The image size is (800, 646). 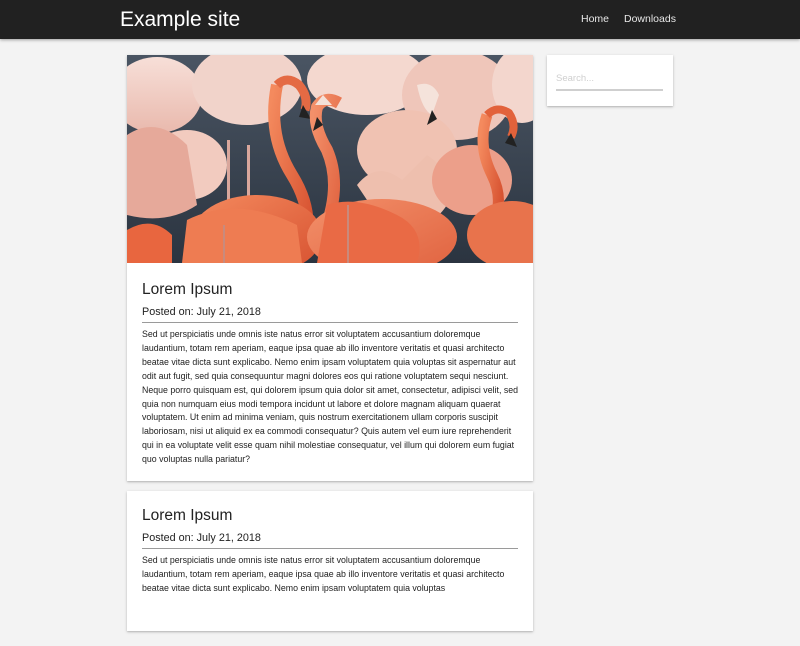 What do you see at coordinates (400, 19) in the screenshot?
I see `top-navbar: Example site Home Downloads` at bounding box center [400, 19].